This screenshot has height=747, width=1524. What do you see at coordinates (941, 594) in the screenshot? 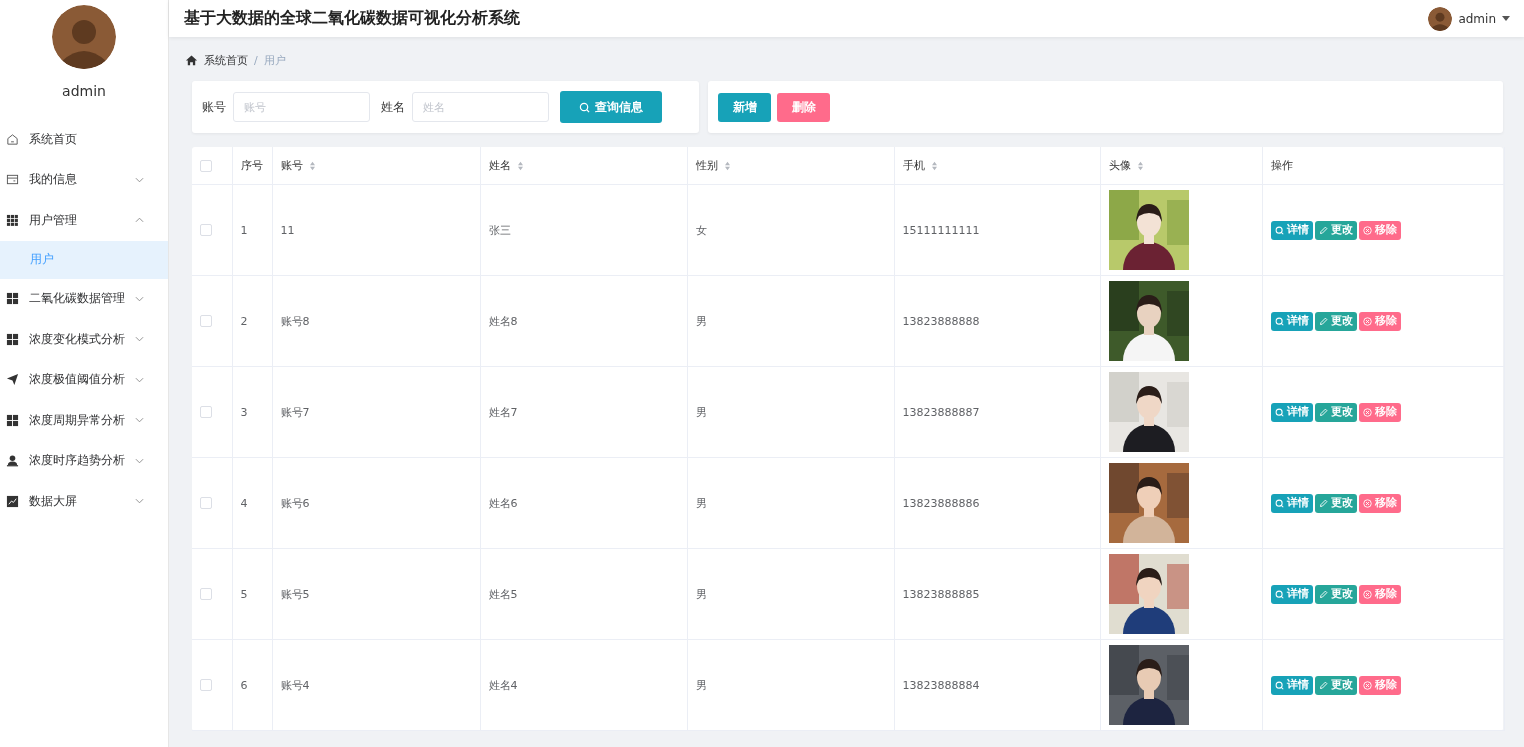
I see `table-cell: 13823888885` at bounding box center [941, 594].